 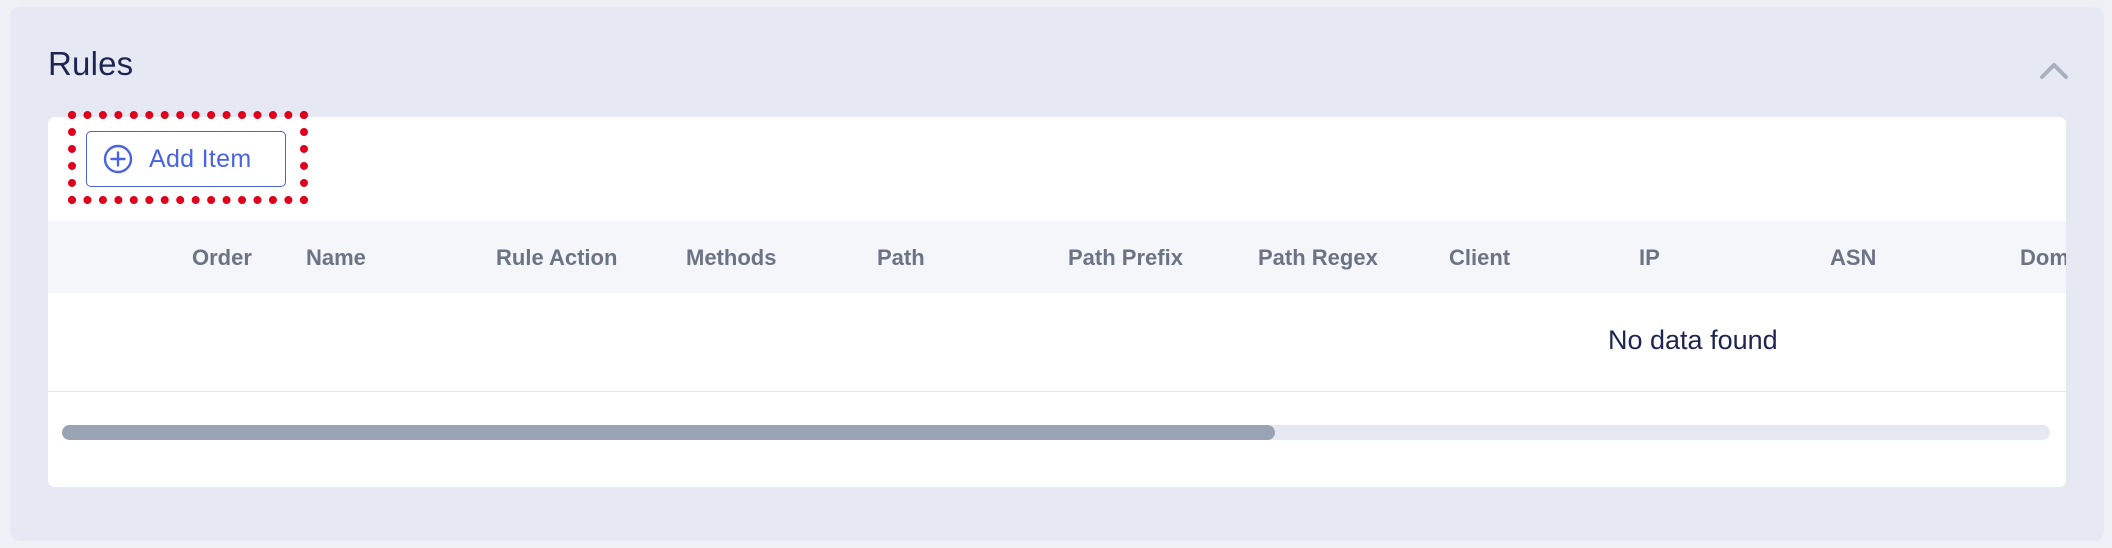 What do you see at coordinates (901, 258) in the screenshot?
I see `column-header-path: Path` at bounding box center [901, 258].